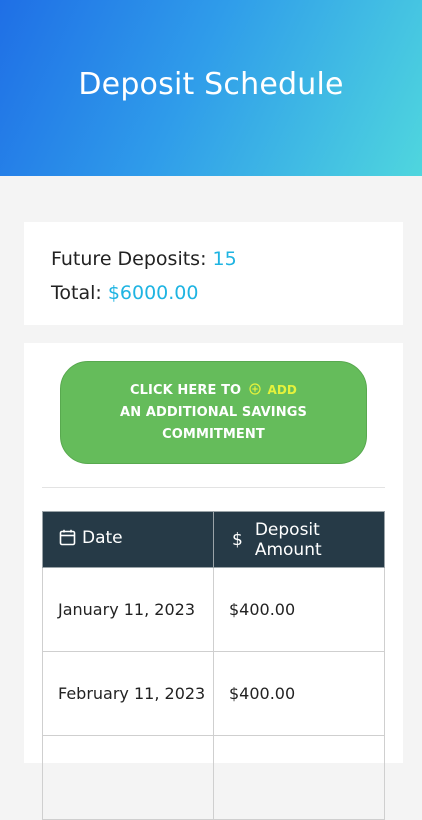 This screenshot has height=820, width=422. Describe the element at coordinates (211, 84) in the screenshot. I see `page-title: Deposit Schedule` at that location.